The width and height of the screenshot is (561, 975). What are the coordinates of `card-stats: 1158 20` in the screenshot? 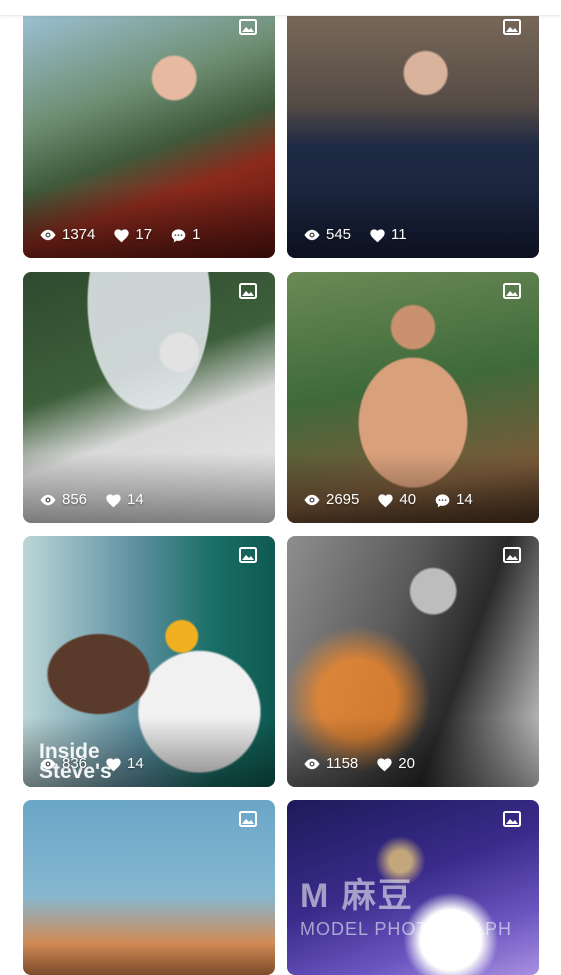 It's located at (368, 764).